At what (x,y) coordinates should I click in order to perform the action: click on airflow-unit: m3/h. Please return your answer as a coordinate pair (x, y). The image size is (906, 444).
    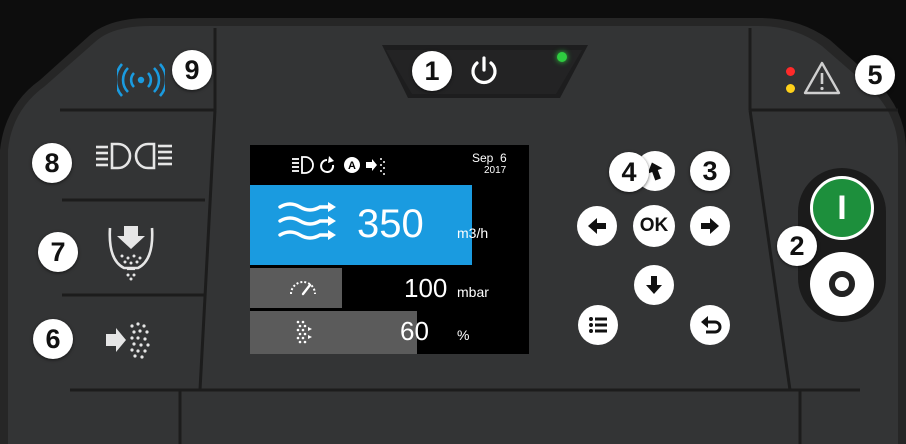
    Looking at the image, I should click on (473, 233).